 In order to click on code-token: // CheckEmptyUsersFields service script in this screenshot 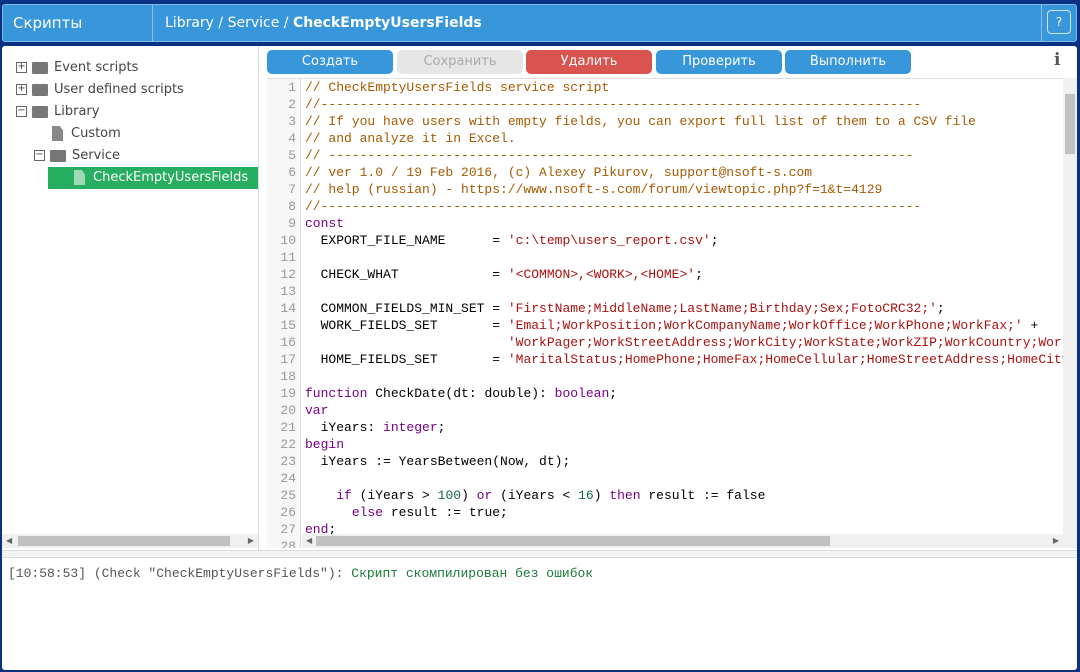, I will do `click(457, 87)`.